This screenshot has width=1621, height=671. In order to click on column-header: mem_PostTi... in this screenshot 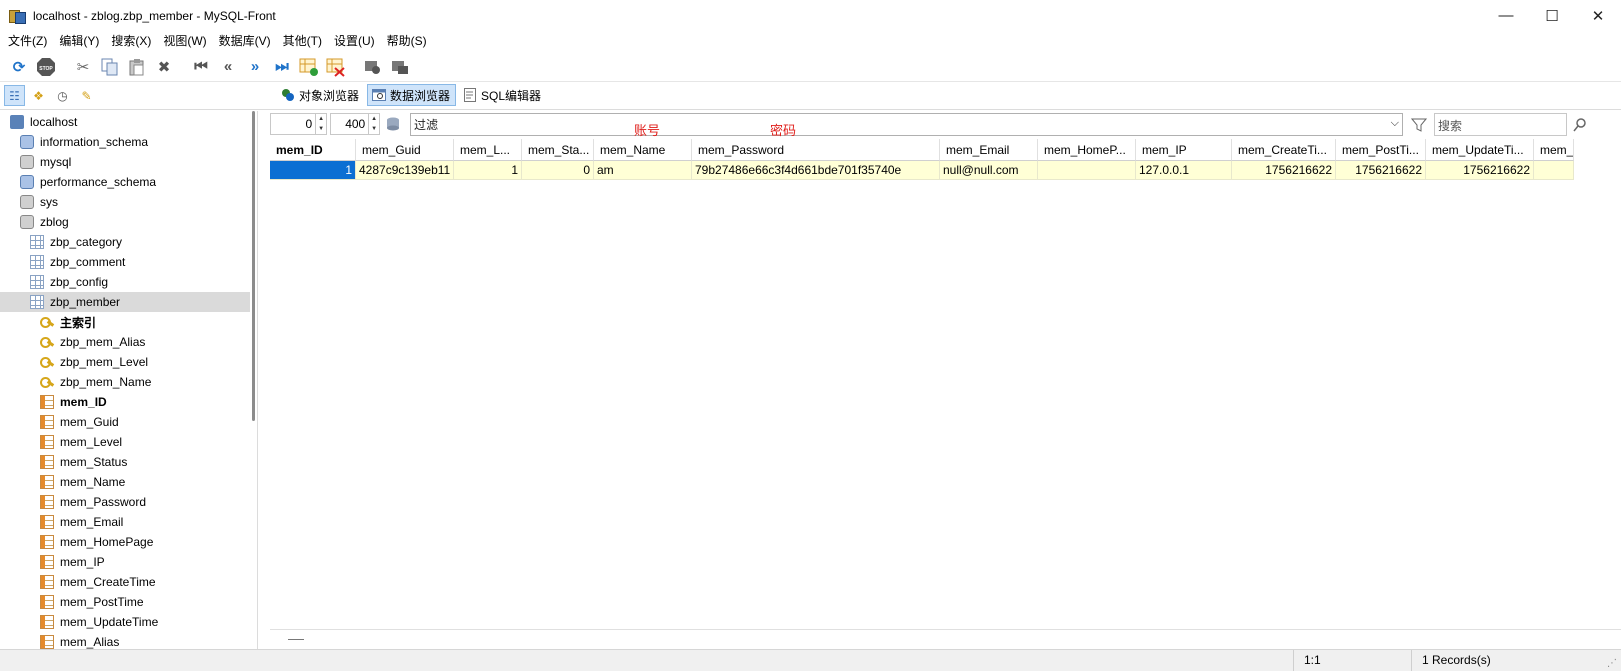, I will do `click(1381, 150)`.